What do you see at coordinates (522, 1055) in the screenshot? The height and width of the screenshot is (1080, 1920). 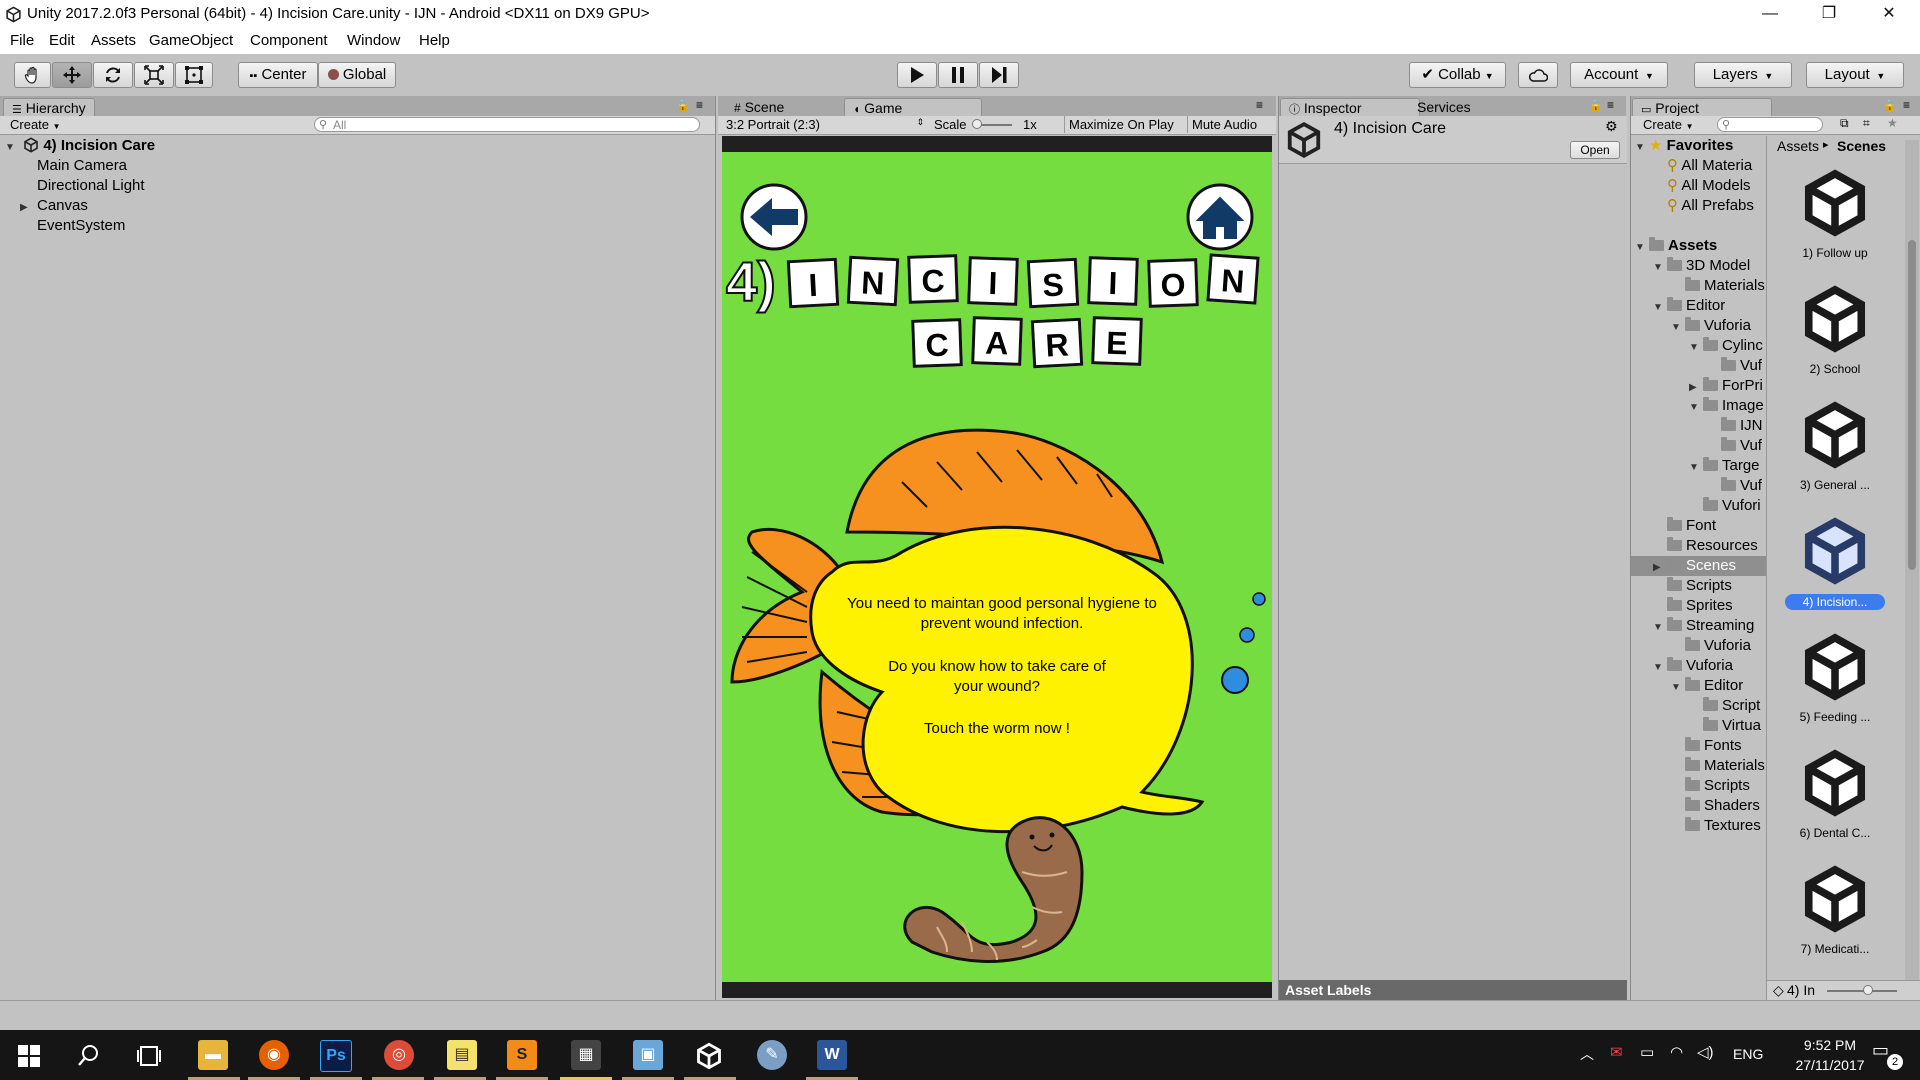 I see `sublime-text-icon: S` at bounding box center [522, 1055].